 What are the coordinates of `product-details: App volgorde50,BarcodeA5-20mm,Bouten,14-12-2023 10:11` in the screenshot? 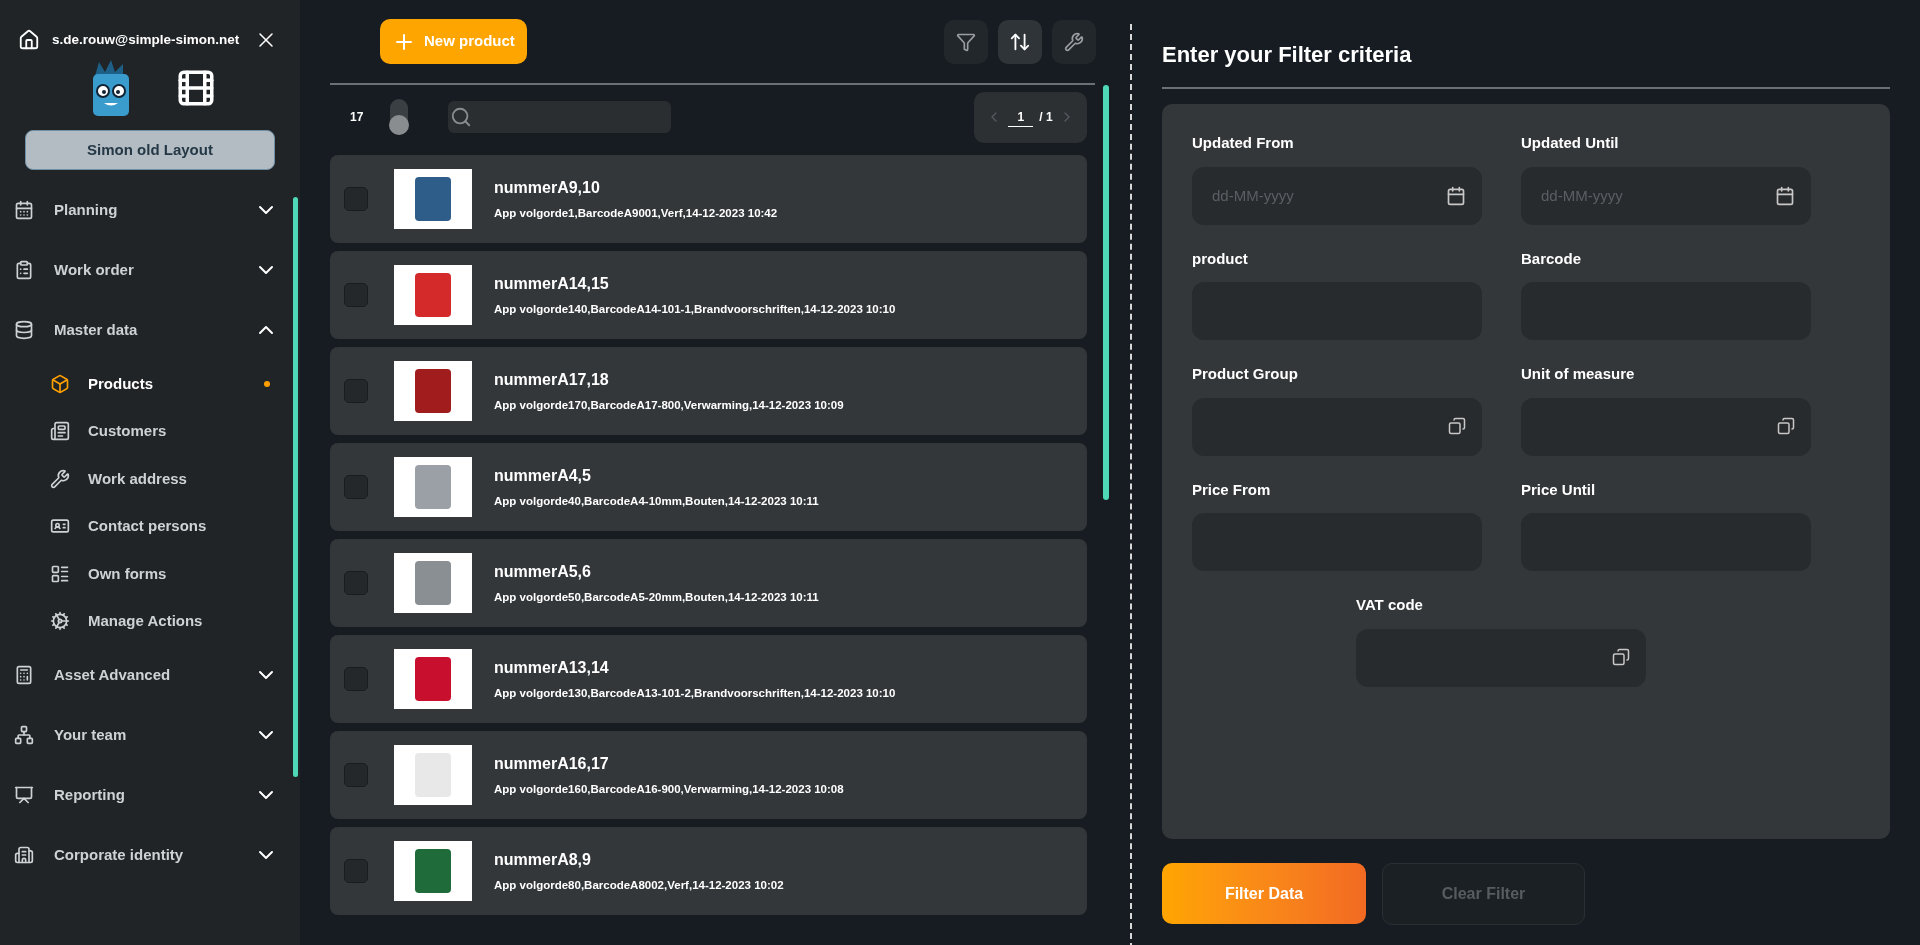 It's located at (656, 597).